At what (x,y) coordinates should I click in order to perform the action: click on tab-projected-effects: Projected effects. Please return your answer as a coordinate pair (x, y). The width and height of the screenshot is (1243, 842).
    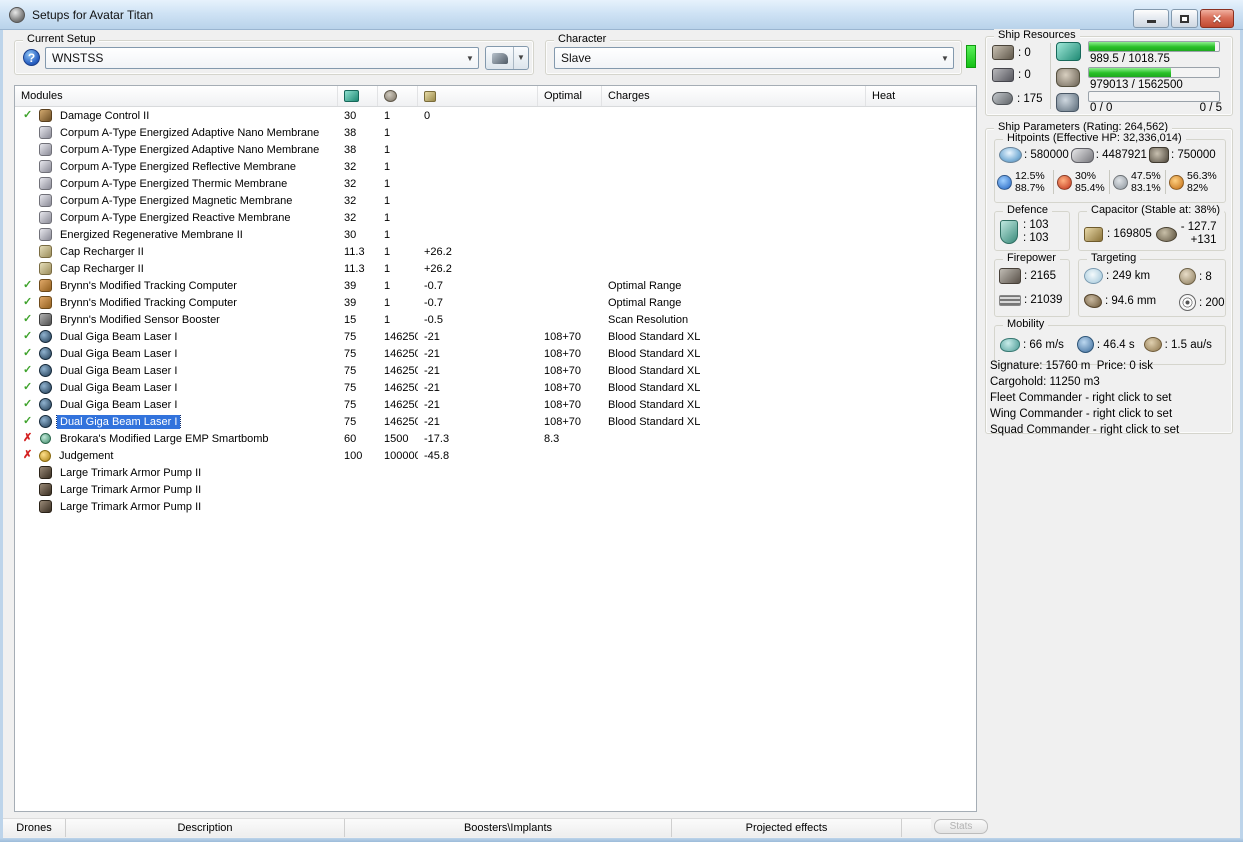
    Looking at the image, I should click on (787, 828).